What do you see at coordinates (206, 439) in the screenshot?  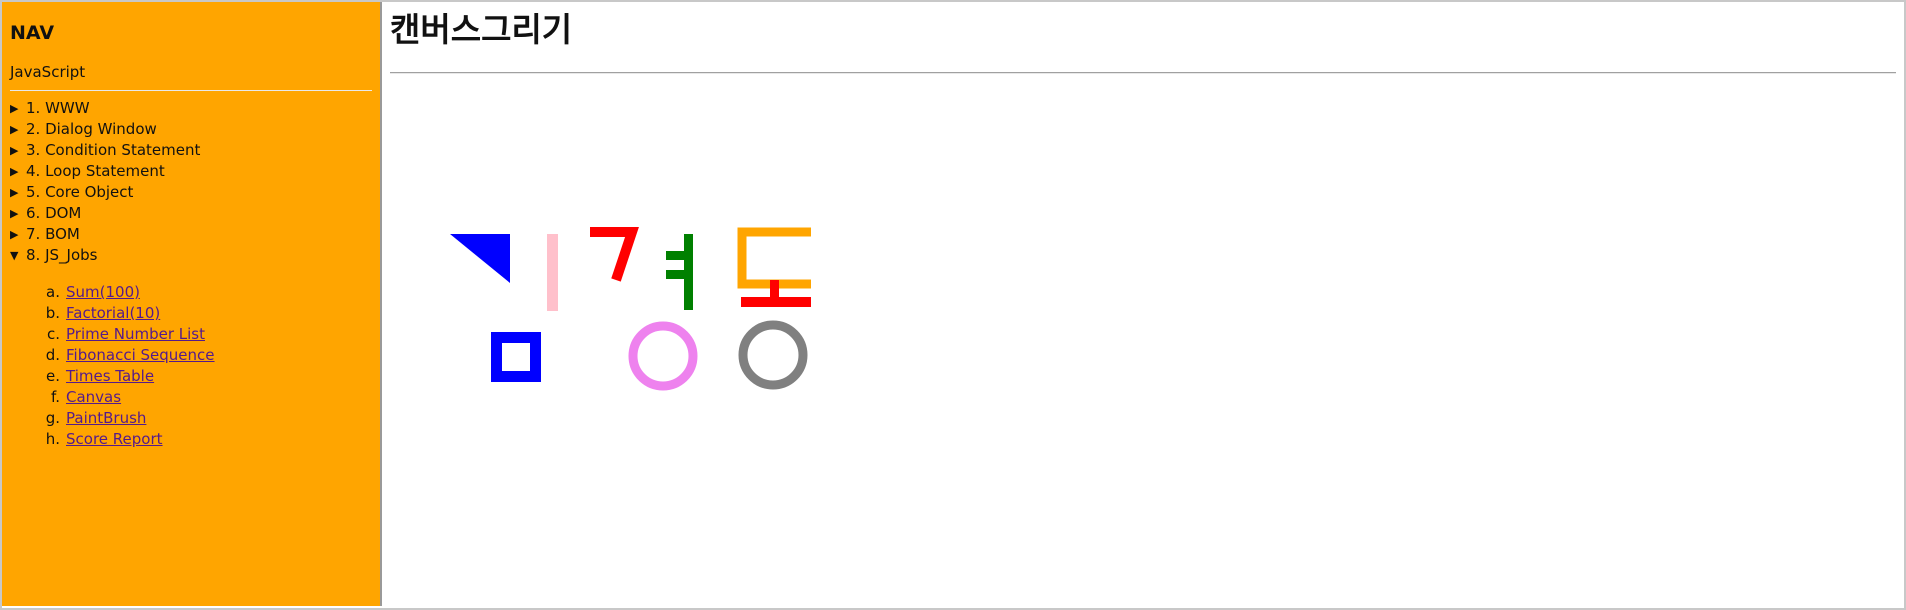 I see `submenu-item: h. Score Report` at bounding box center [206, 439].